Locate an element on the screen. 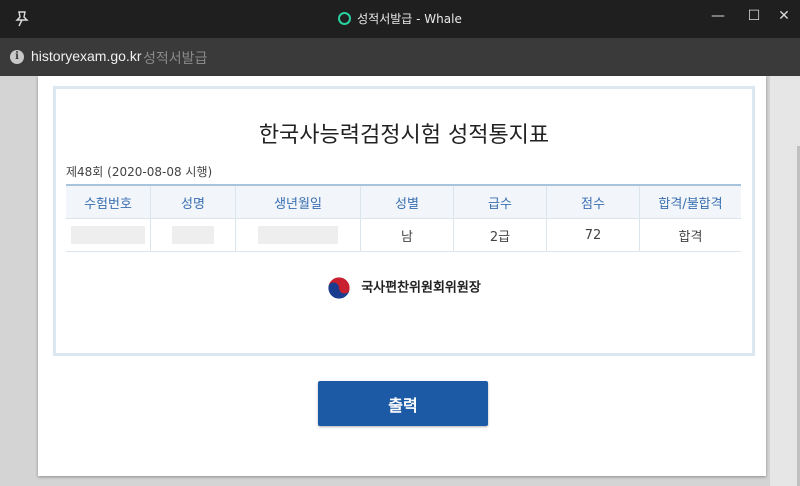  minimize-button: — is located at coordinates (718, 16).